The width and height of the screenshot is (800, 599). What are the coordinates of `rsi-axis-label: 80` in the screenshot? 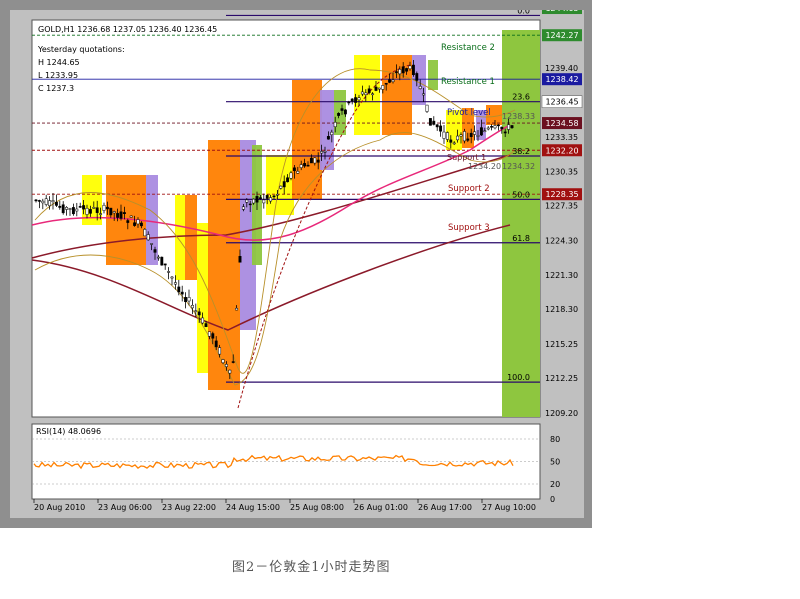 It's located at (555, 439).